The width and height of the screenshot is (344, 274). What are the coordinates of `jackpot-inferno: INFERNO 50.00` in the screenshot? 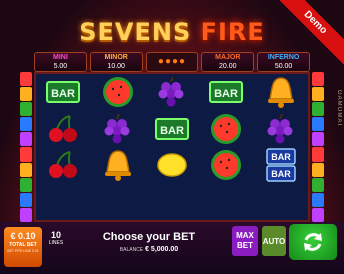 It's located at (283, 62).